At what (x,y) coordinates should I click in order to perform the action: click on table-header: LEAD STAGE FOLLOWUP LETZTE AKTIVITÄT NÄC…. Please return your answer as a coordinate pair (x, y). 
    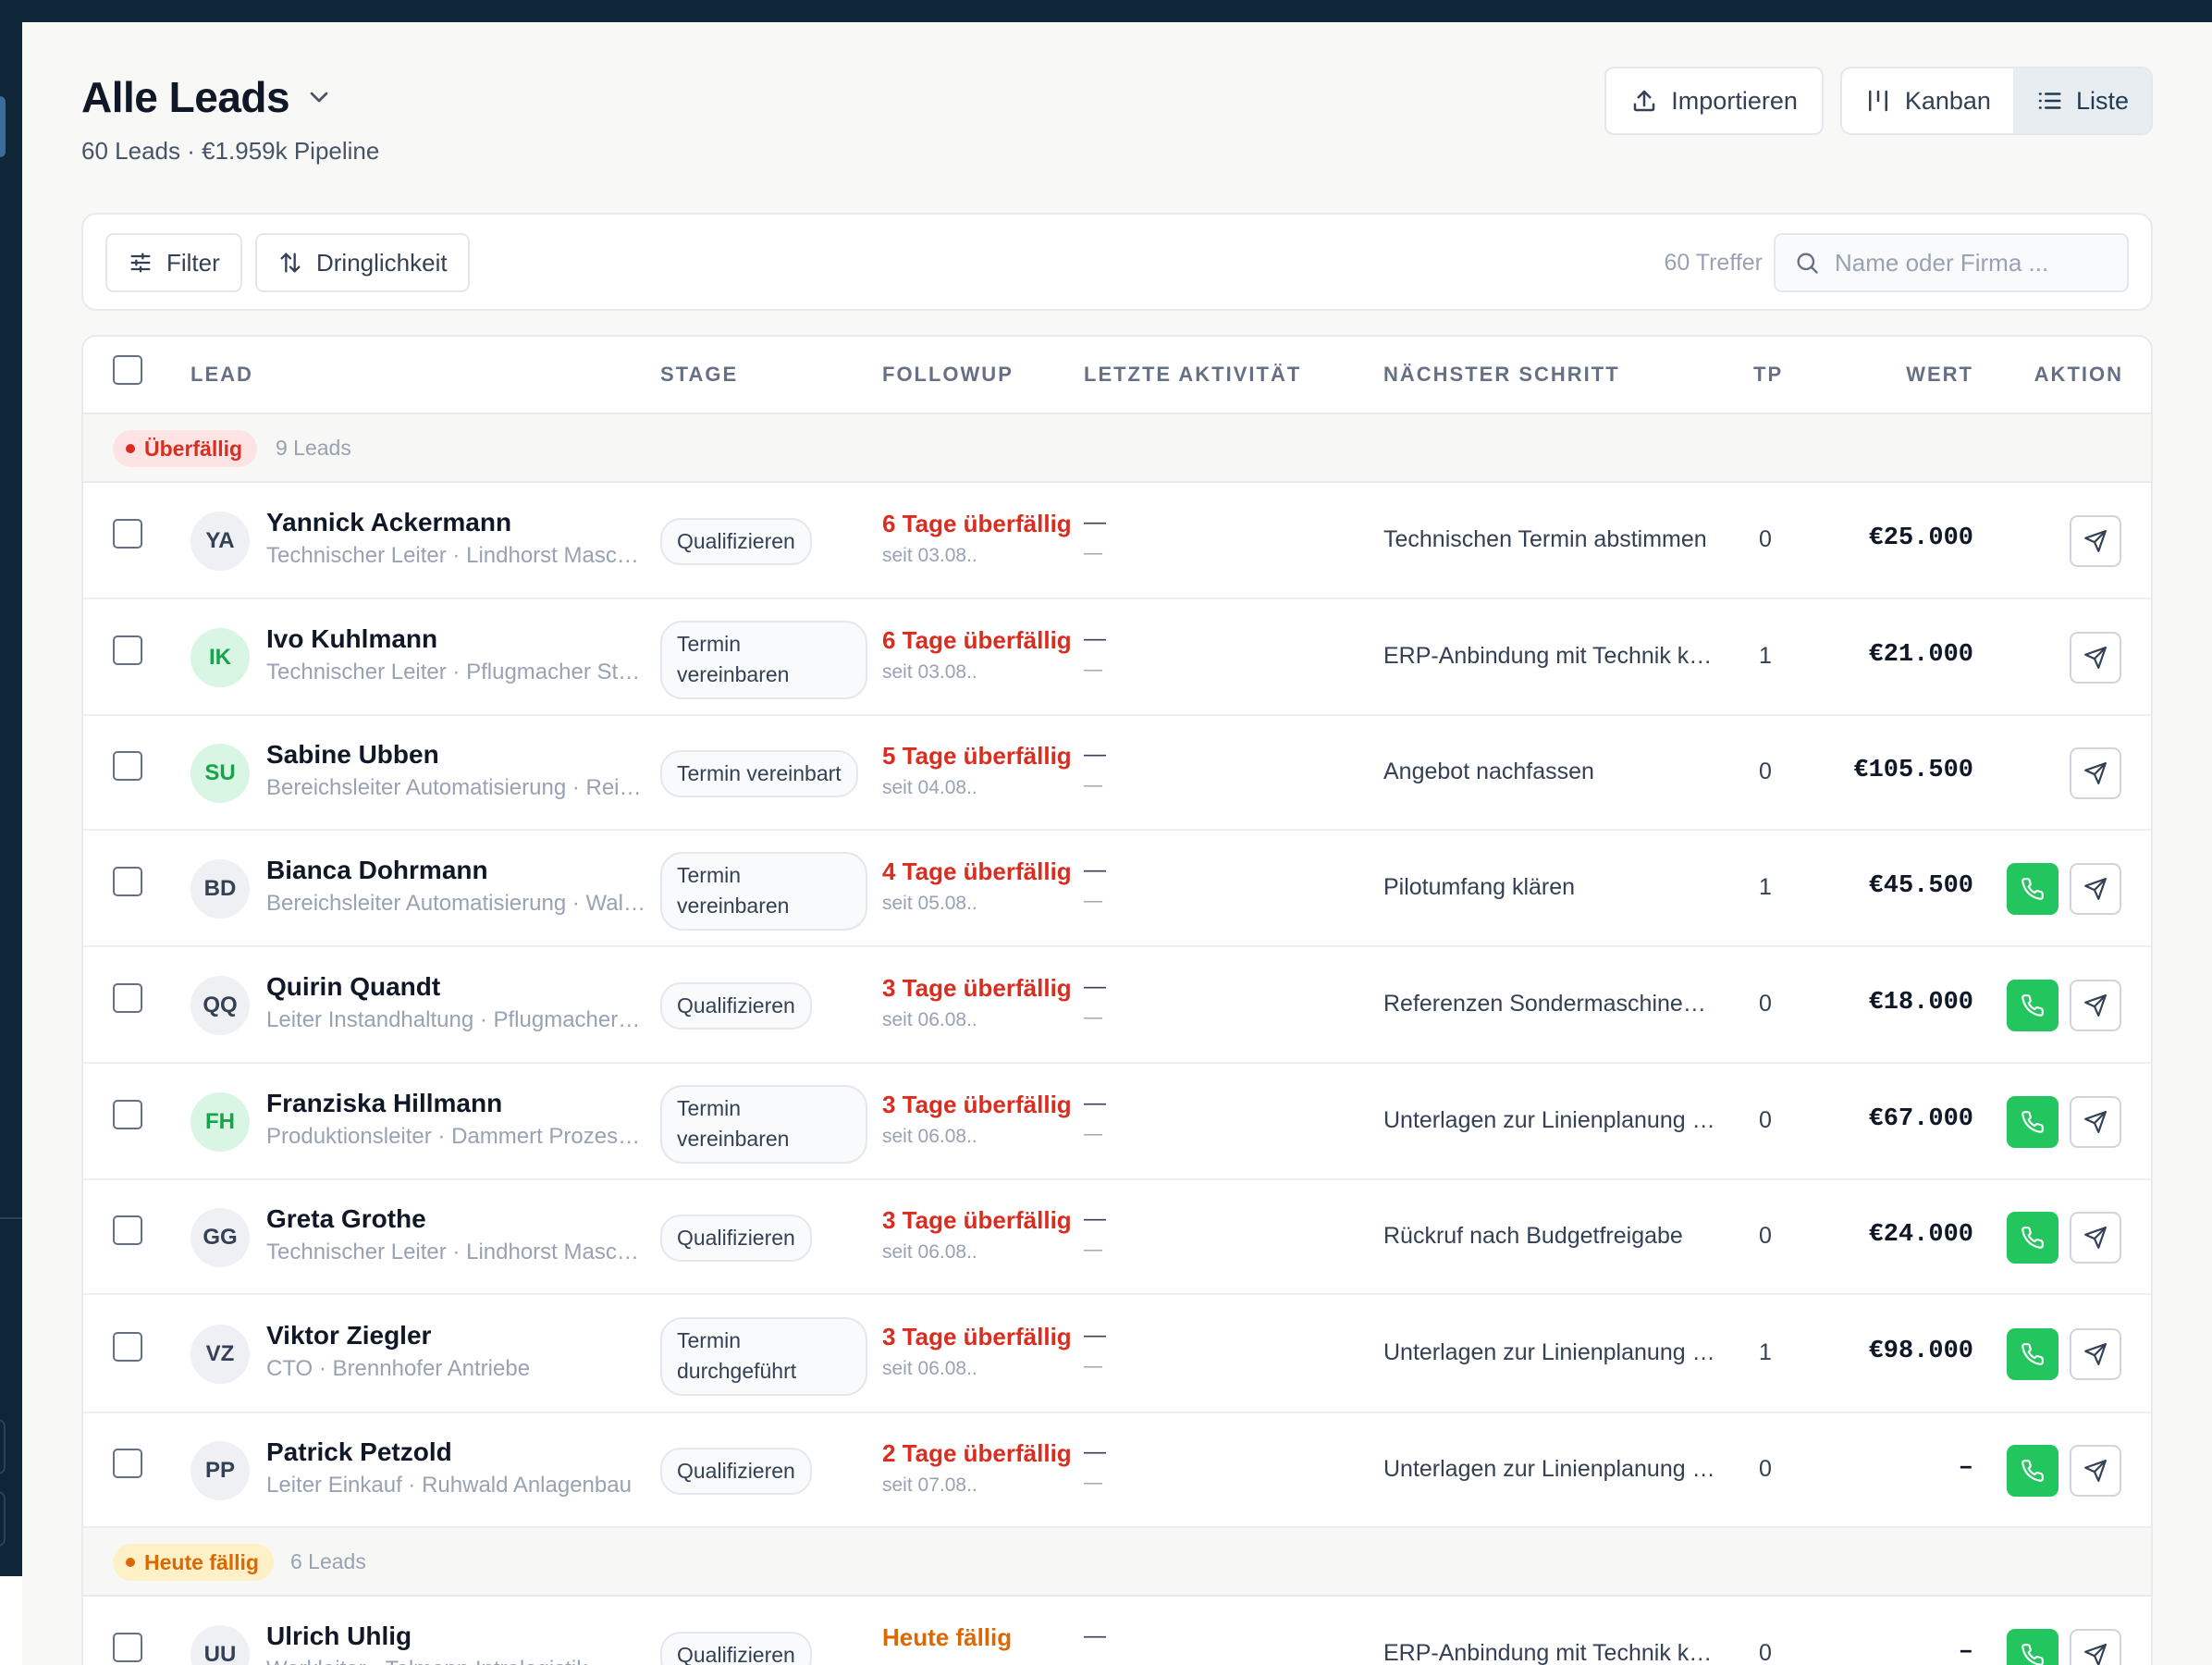
    Looking at the image, I should click on (1117, 376).